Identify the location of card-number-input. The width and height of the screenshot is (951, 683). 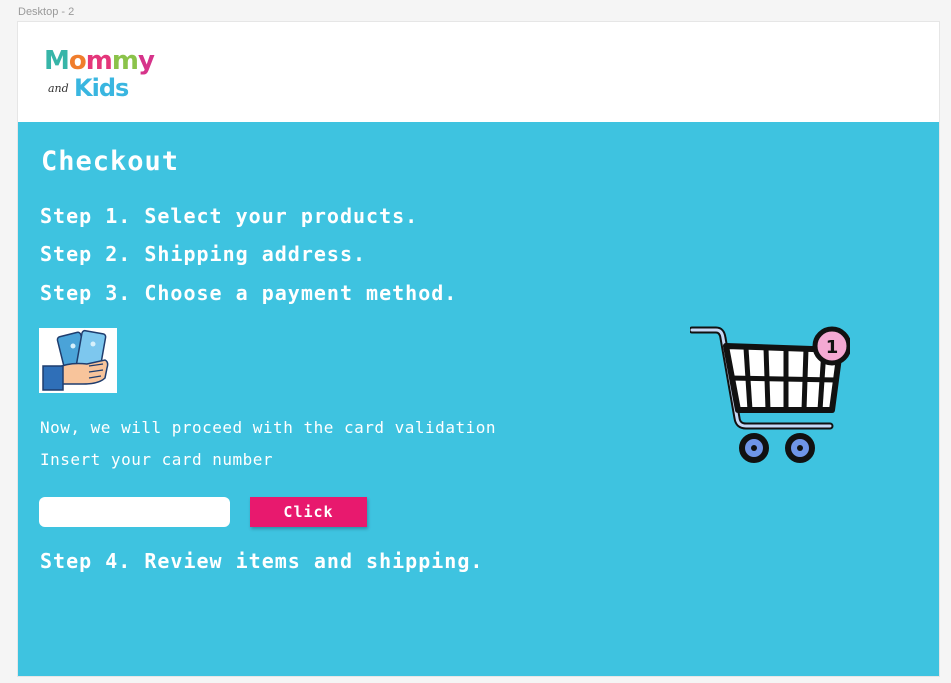
(134, 512).